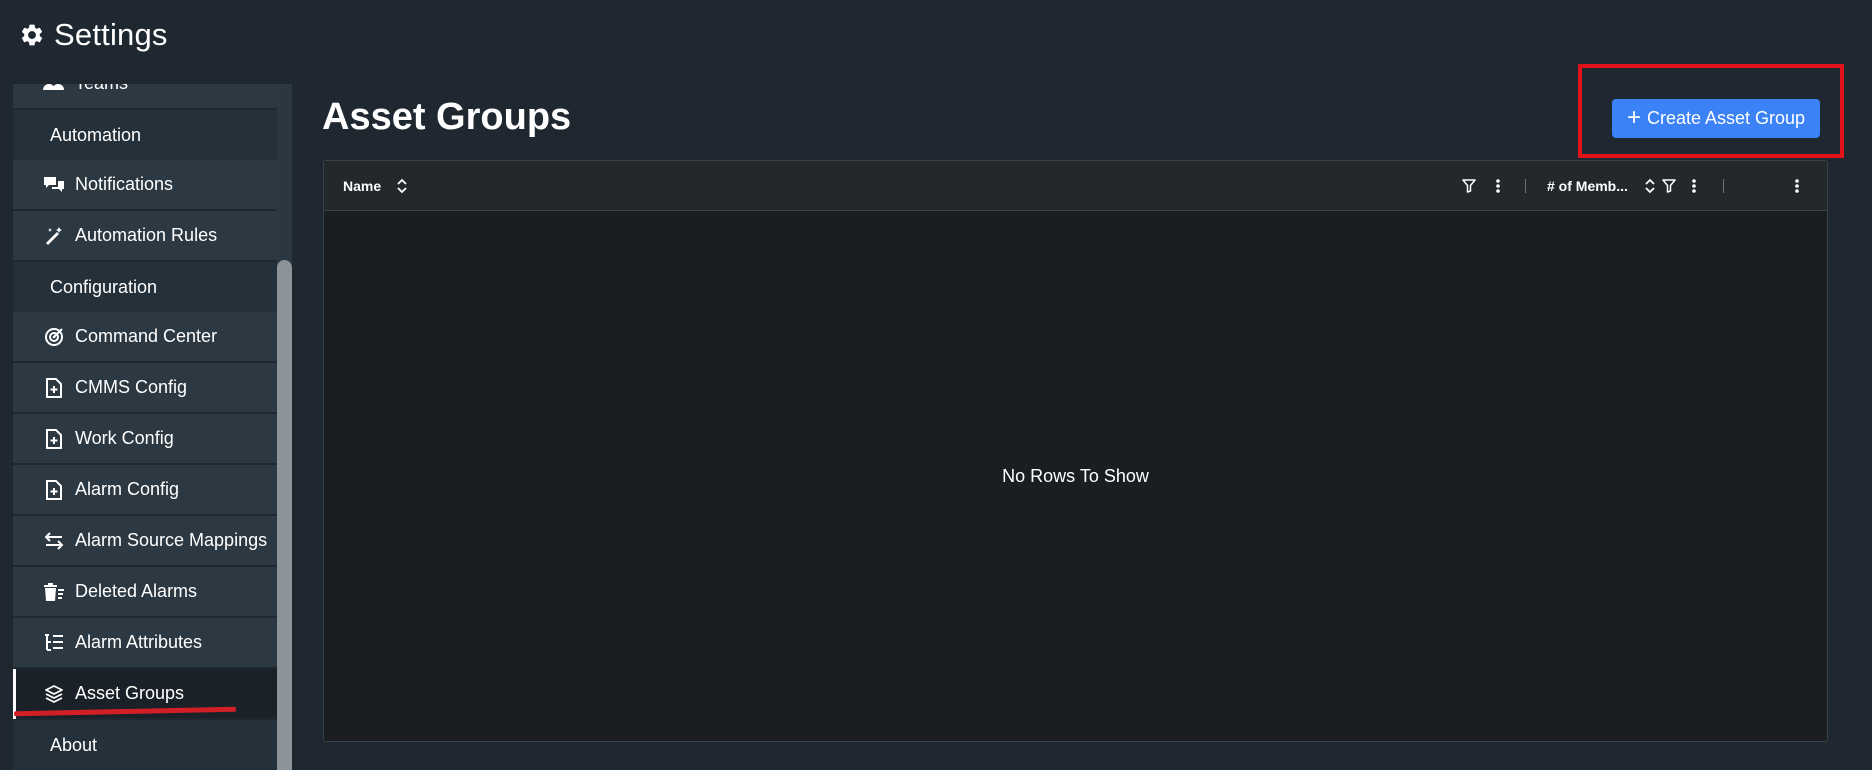 The height and width of the screenshot is (770, 1872). Describe the element at coordinates (1711, 111) in the screenshot. I see `annotation-highlight-box` at that location.